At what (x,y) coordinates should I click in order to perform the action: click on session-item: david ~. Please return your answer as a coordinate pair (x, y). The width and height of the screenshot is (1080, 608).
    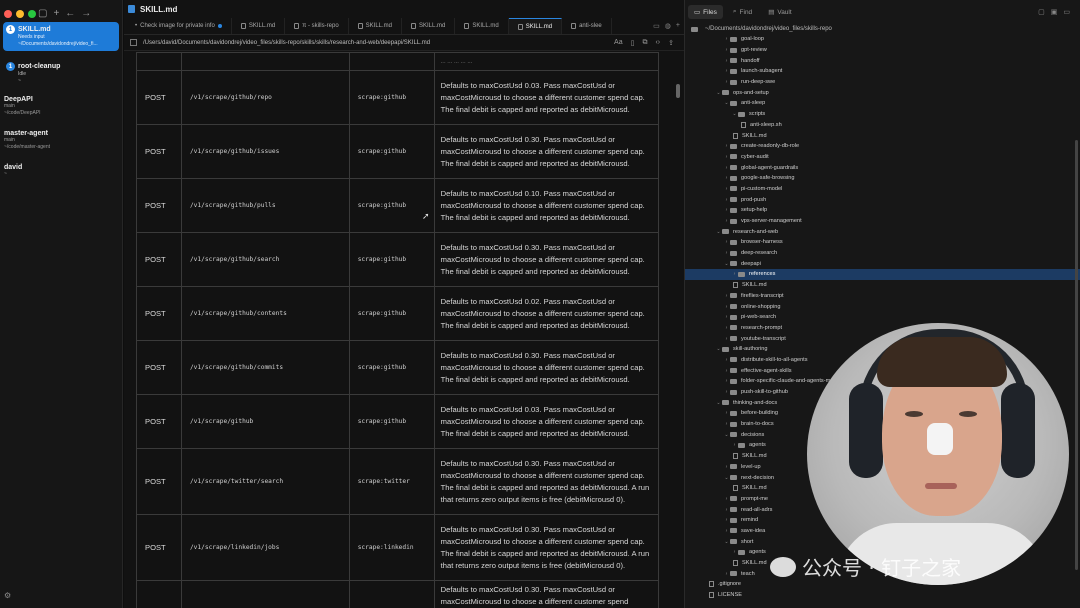
    Looking at the image, I should click on (13, 171).